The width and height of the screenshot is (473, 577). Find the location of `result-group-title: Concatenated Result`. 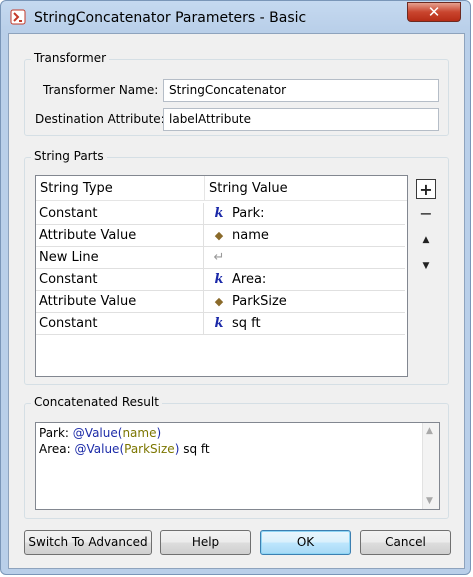

result-group-title: Concatenated Result is located at coordinates (96, 402).